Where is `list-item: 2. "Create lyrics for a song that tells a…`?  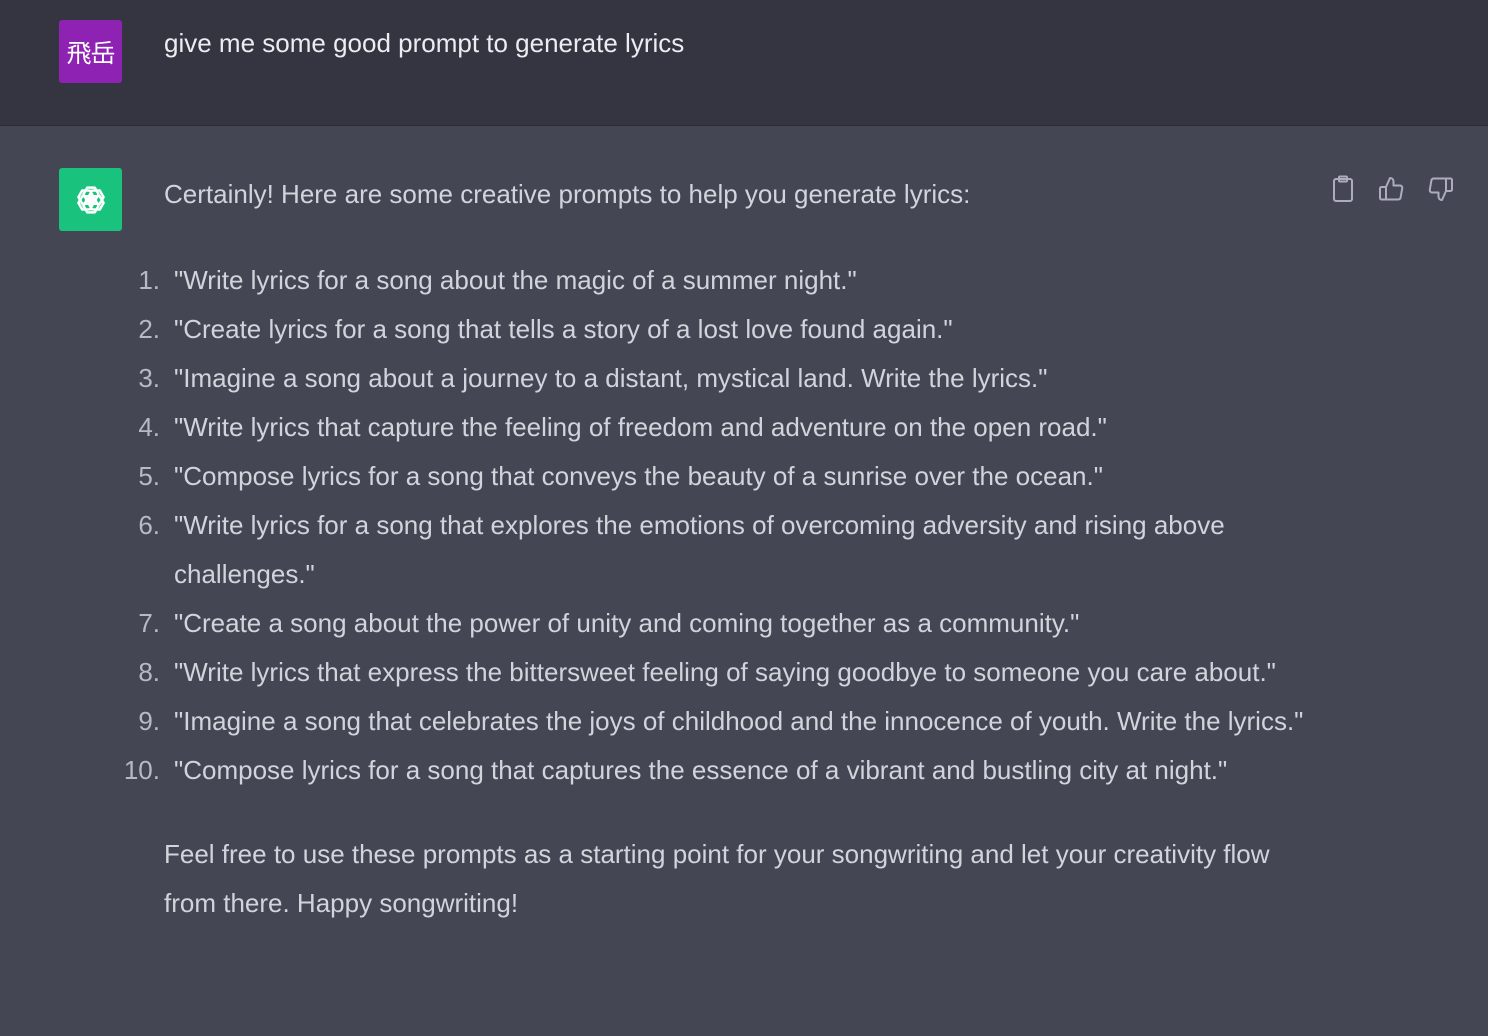 list-item: 2. "Create lyrics for a song that tells a… is located at coordinates (731, 329).